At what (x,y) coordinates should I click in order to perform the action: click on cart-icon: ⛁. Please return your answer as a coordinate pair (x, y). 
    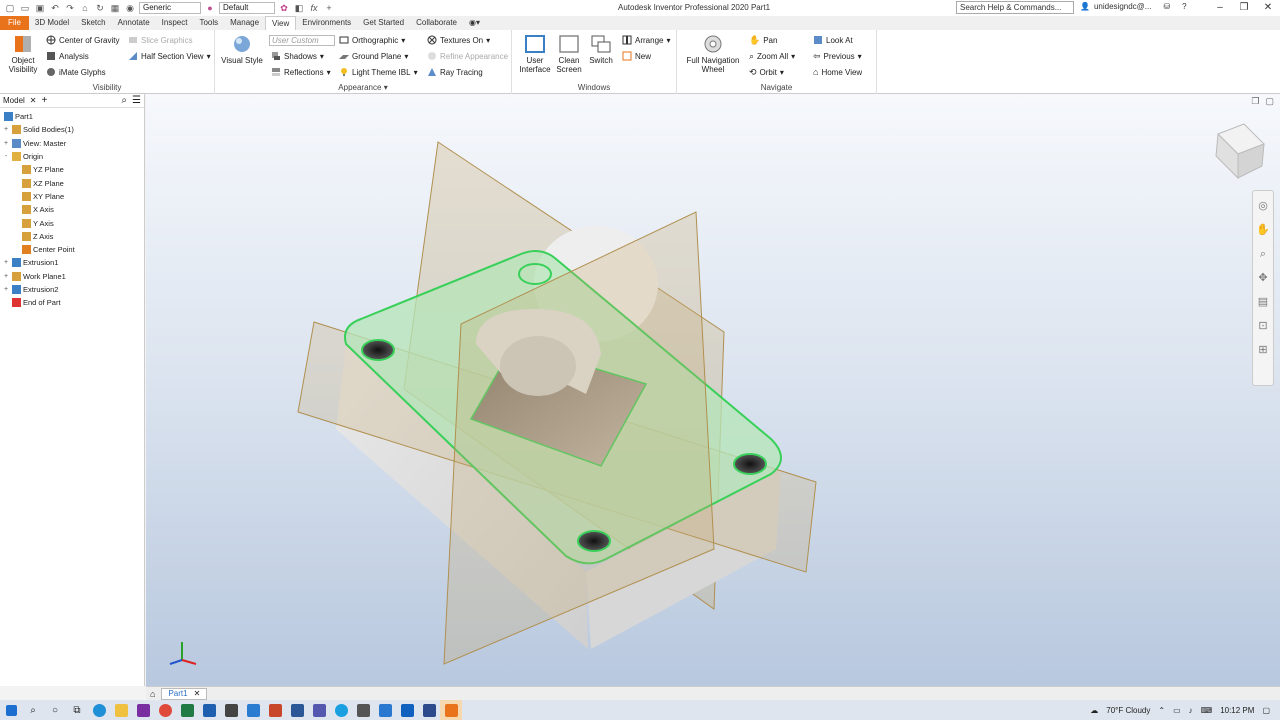
    Looking at the image, I should click on (1166, 6).